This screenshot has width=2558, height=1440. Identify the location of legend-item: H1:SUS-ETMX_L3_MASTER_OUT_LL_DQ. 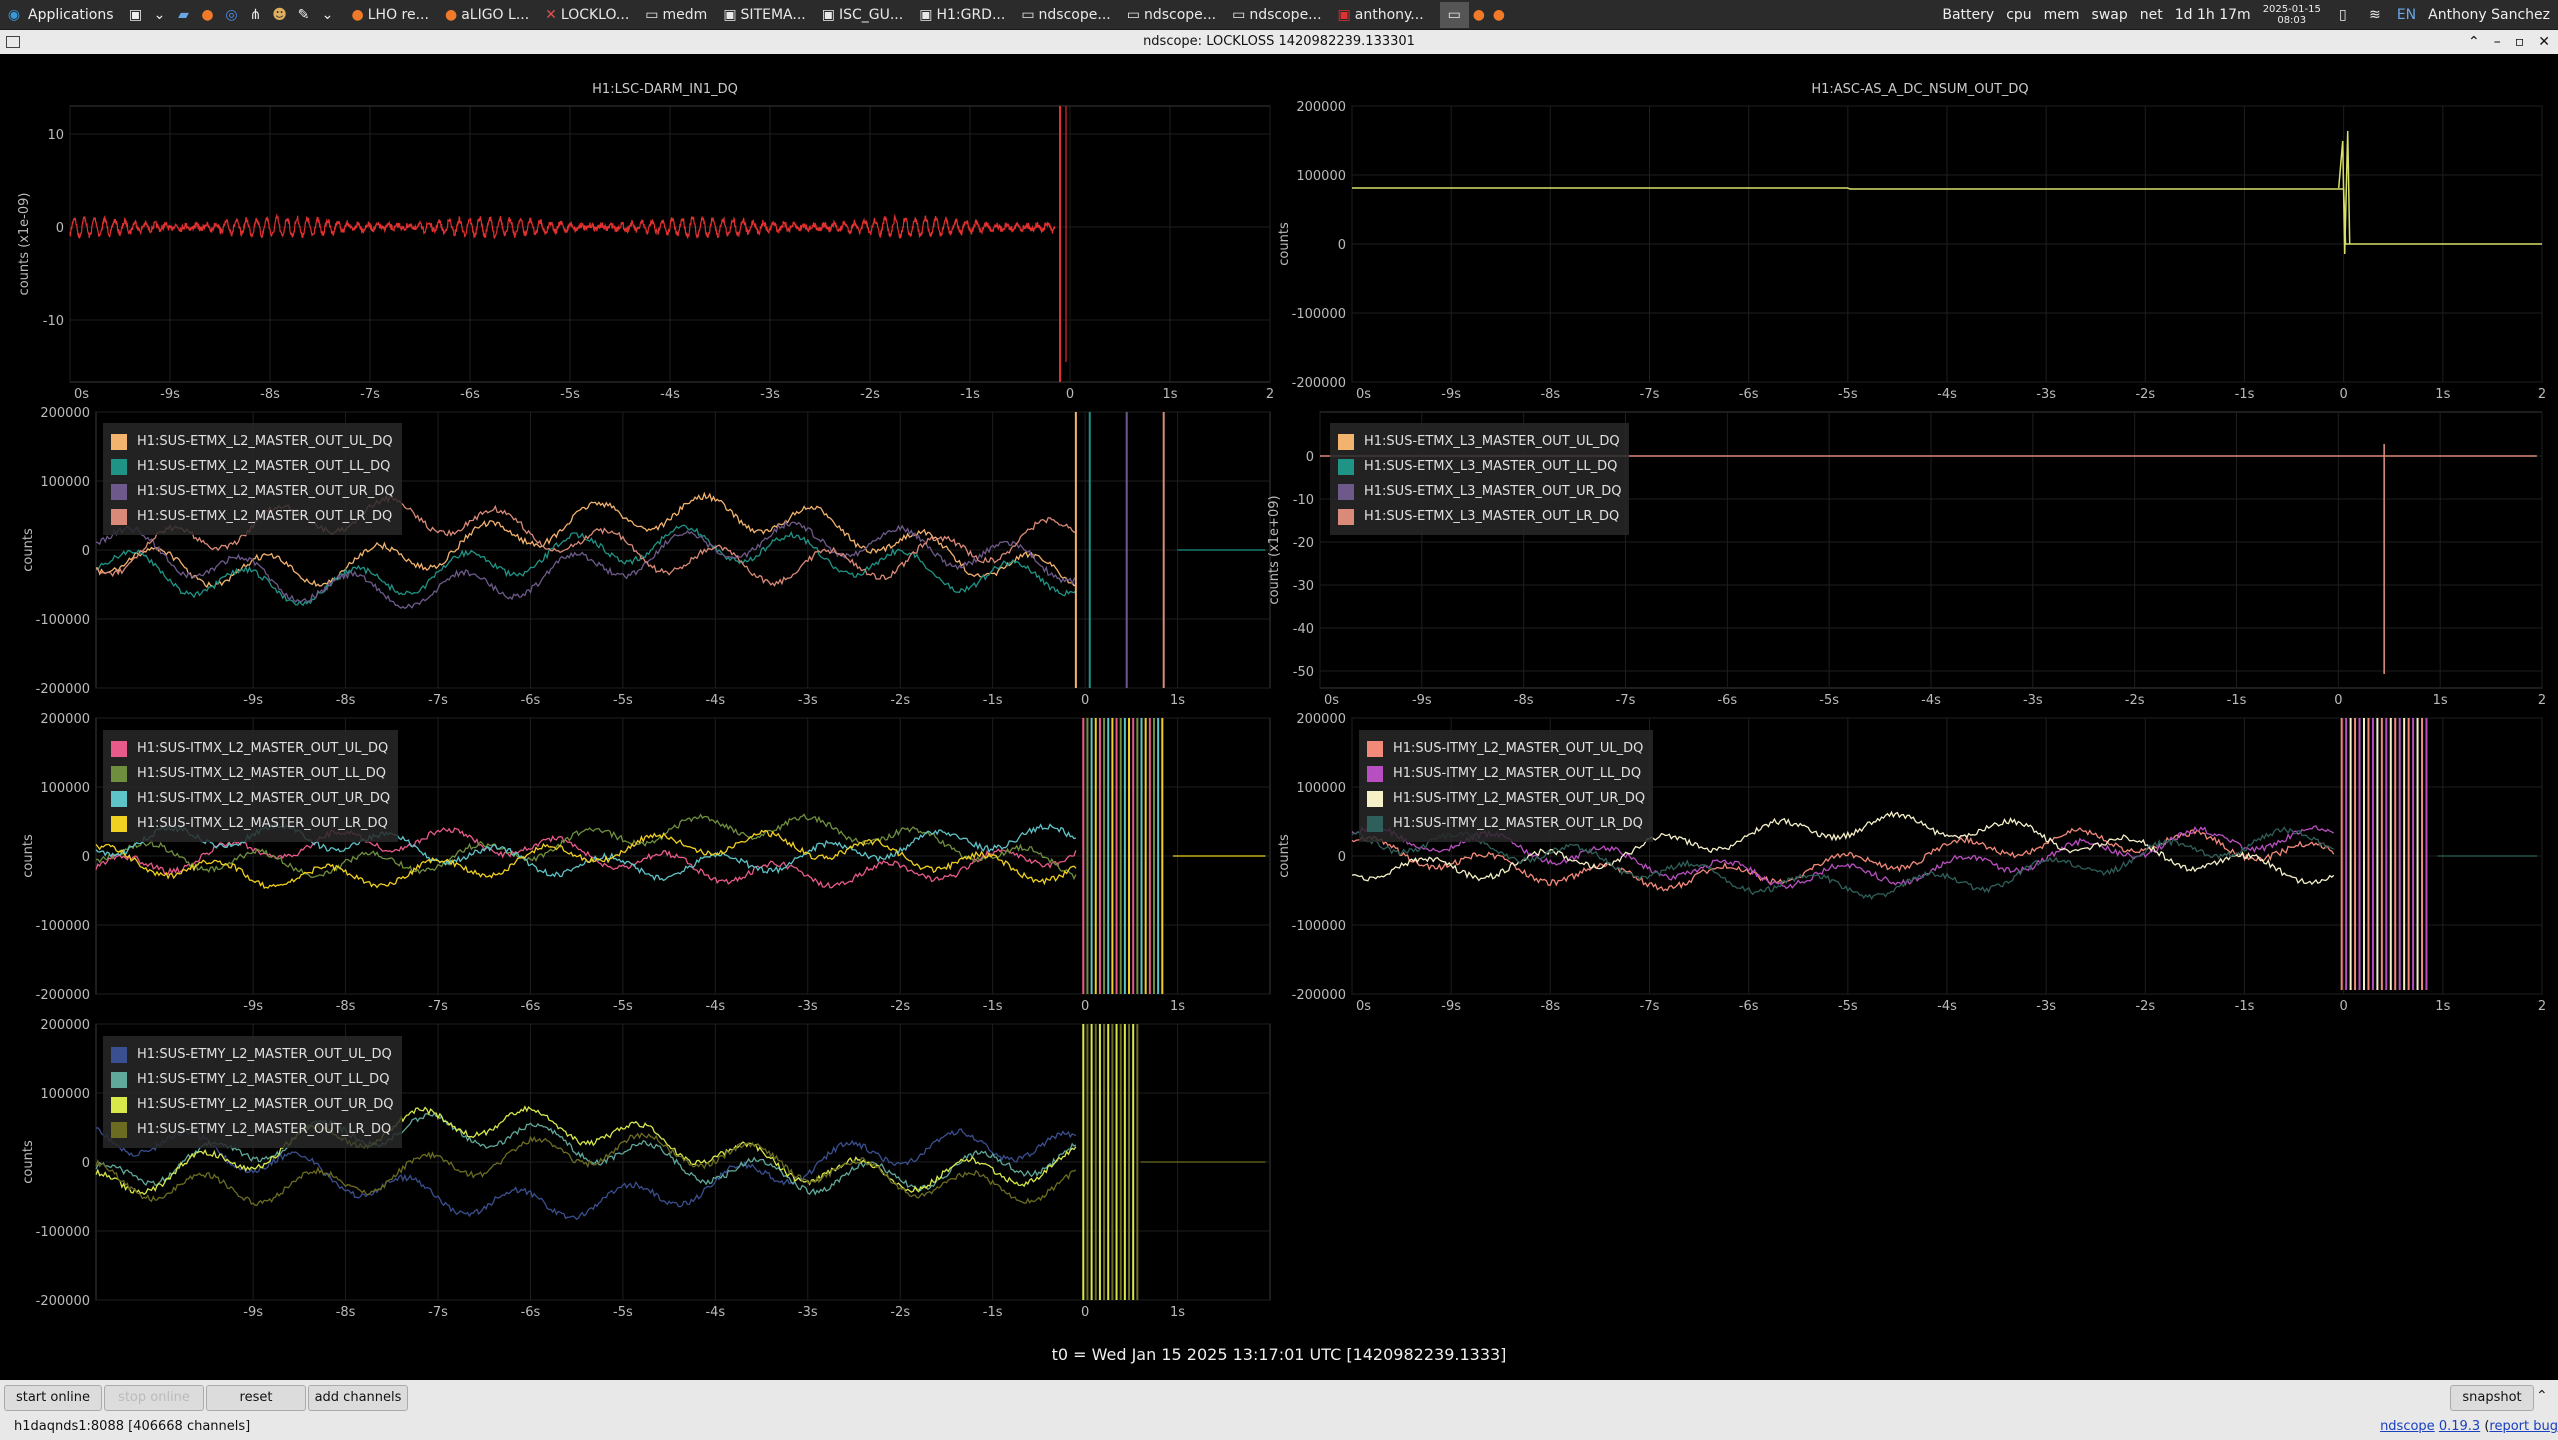
(1479, 466).